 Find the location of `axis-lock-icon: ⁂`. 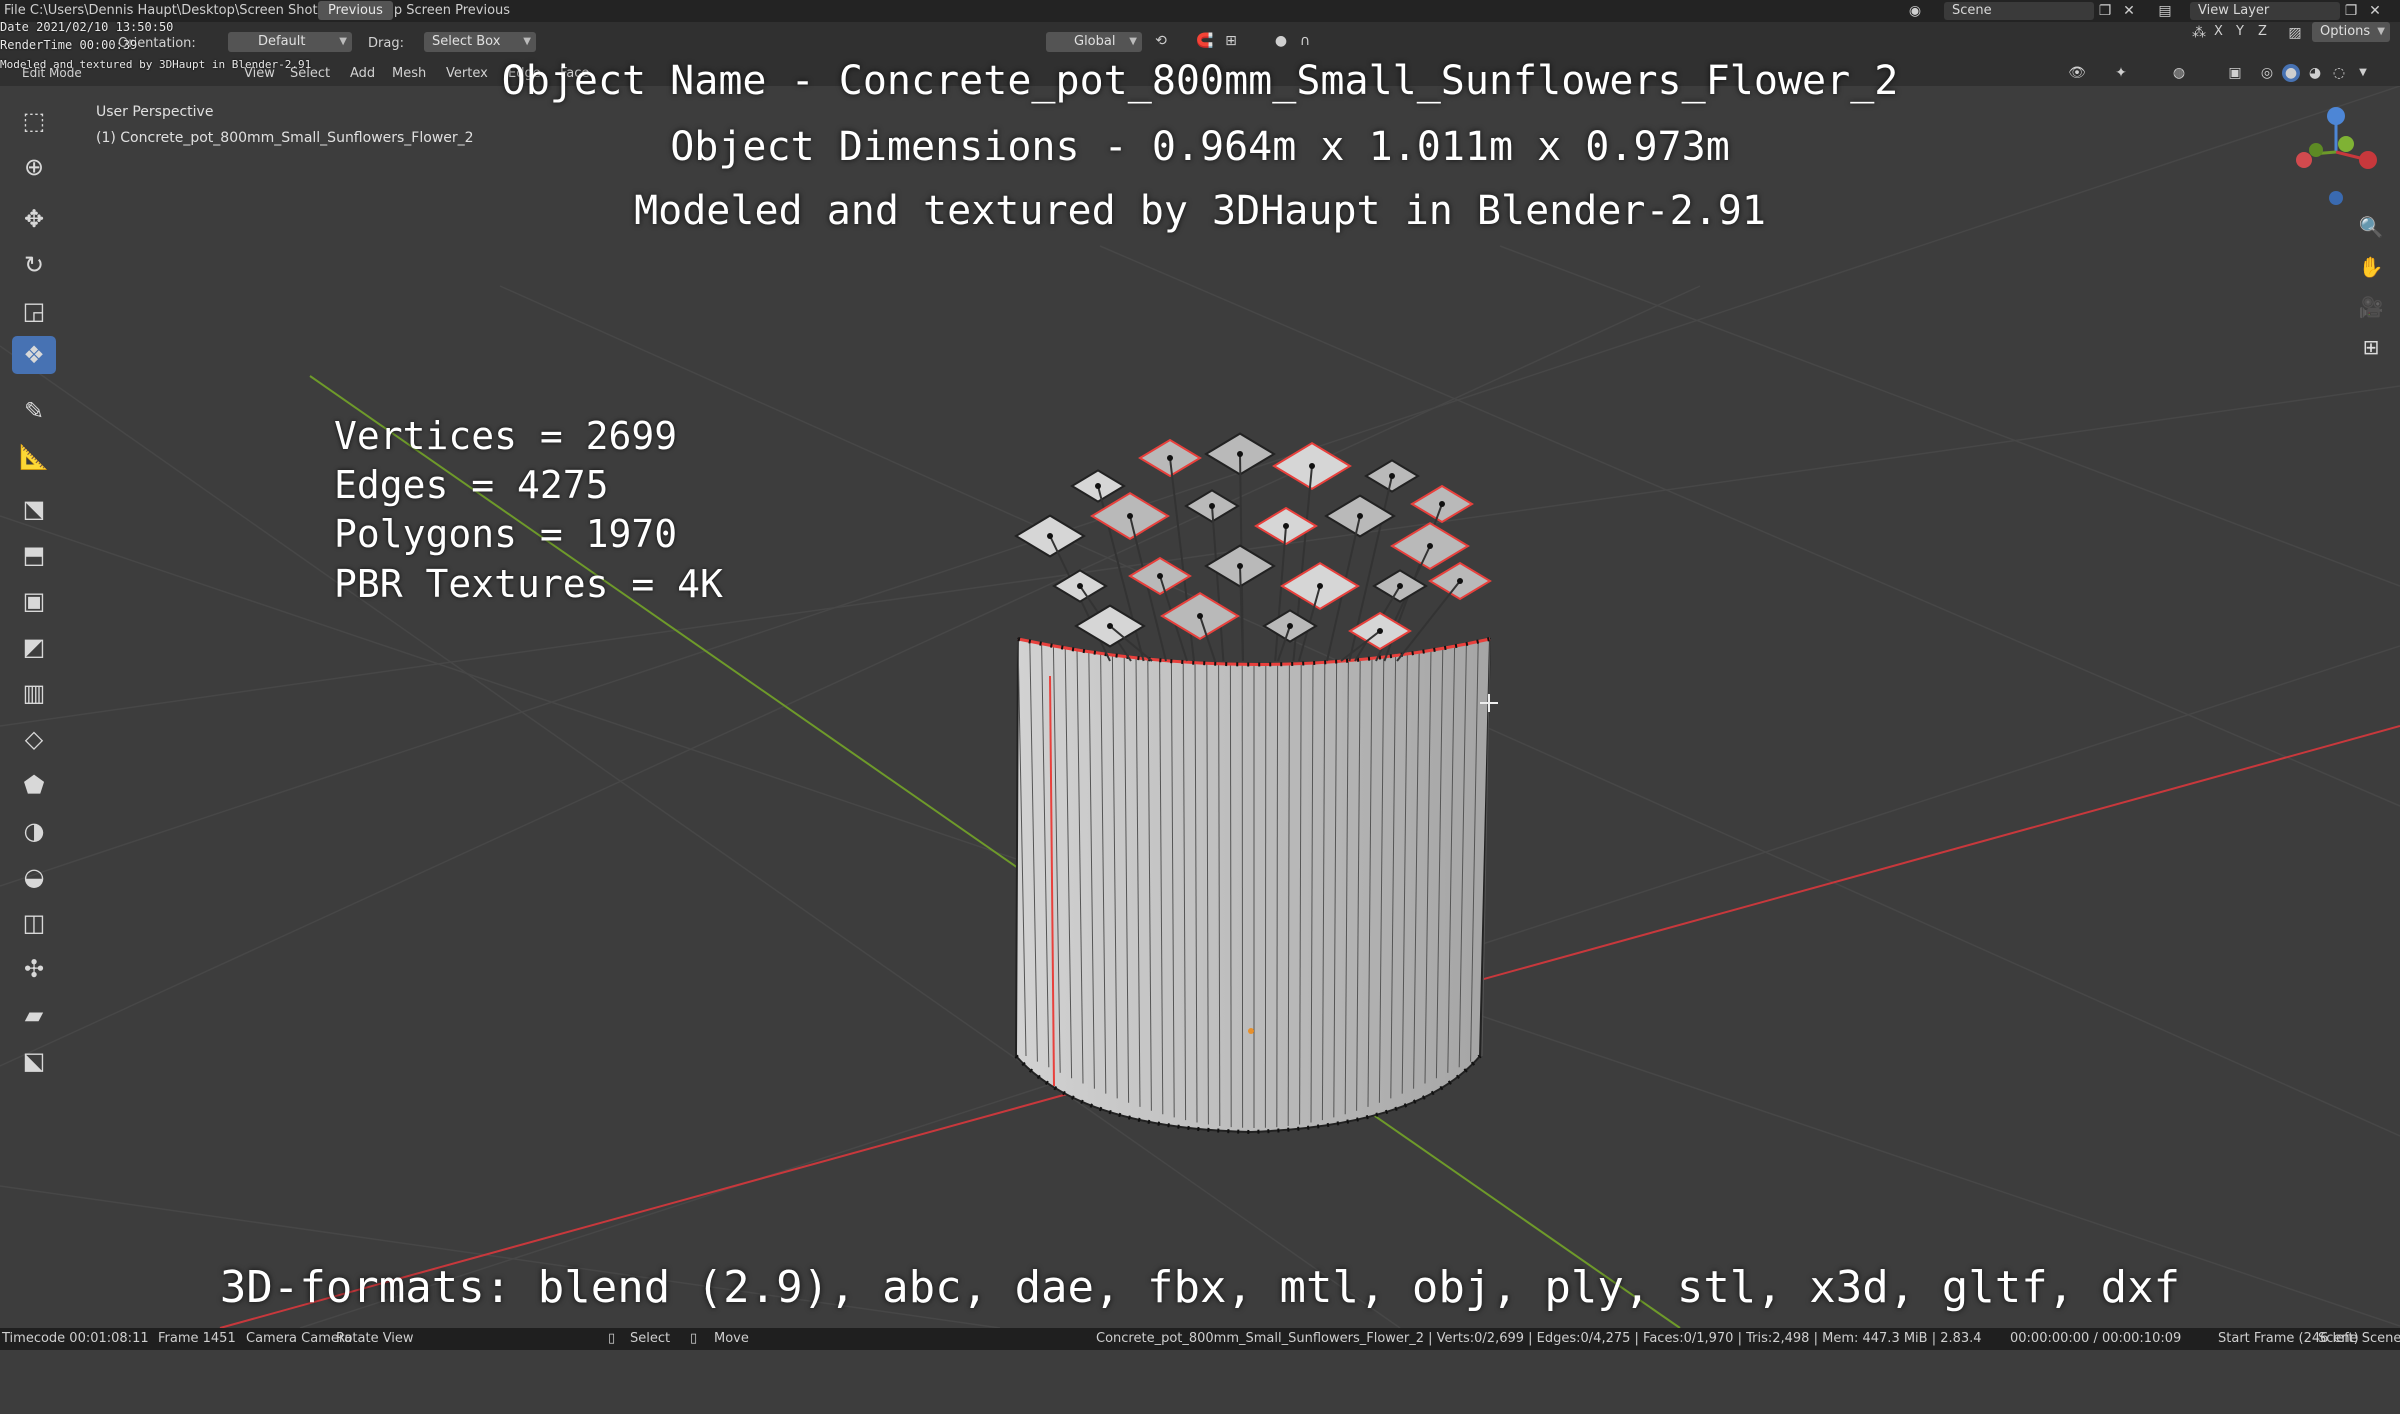

axis-lock-icon: ⁂ is located at coordinates (2199, 33).